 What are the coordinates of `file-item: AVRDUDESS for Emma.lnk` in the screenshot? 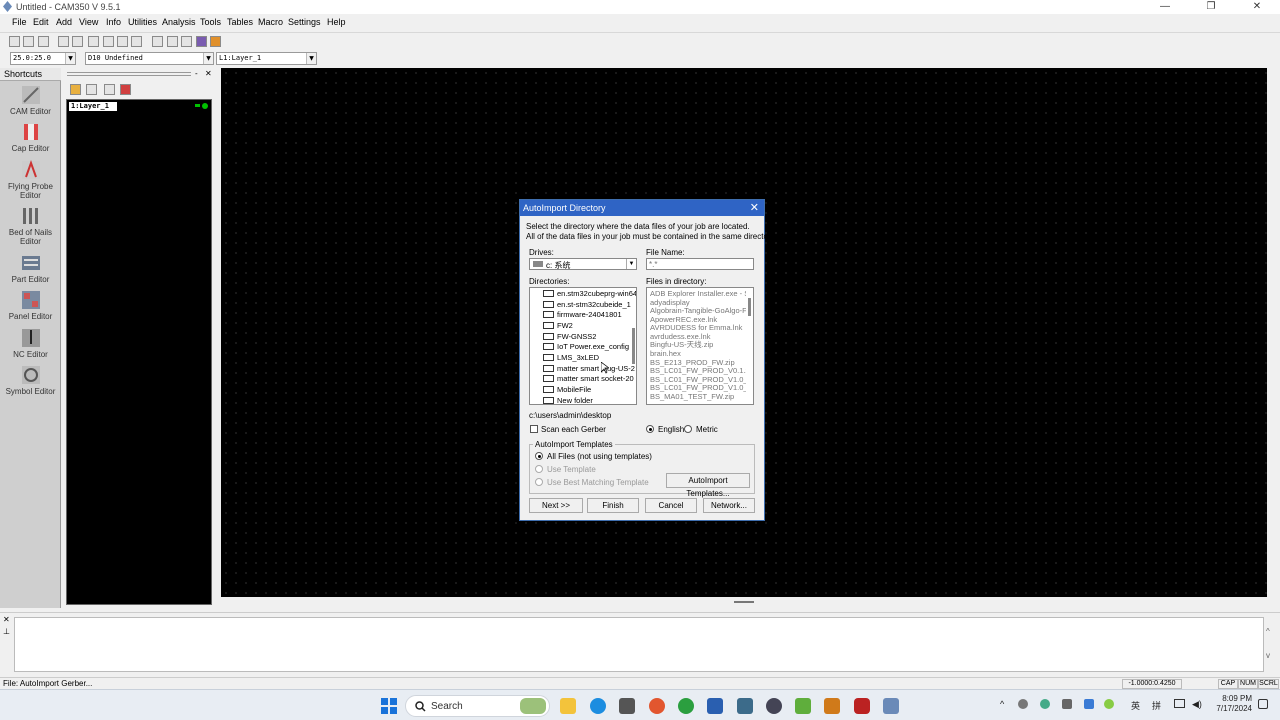 It's located at (698, 327).